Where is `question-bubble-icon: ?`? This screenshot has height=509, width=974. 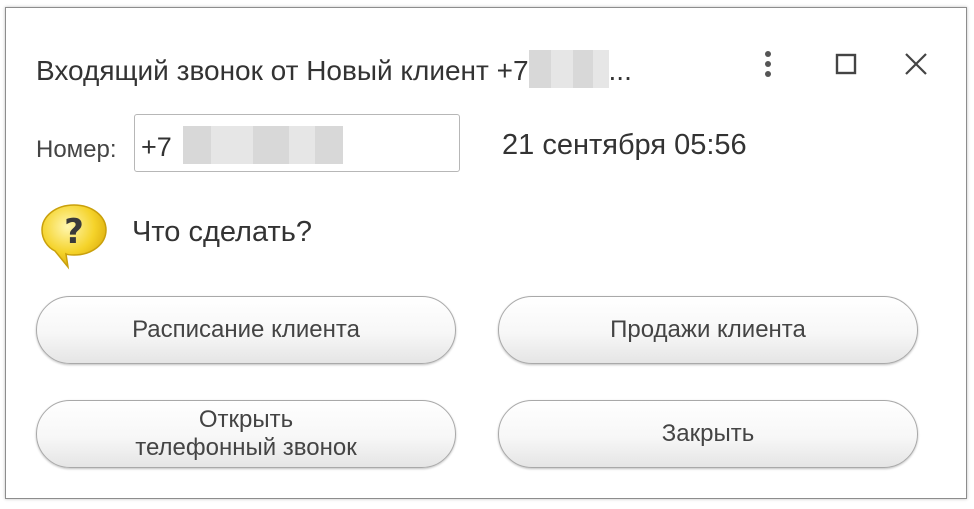 question-bubble-icon: ? is located at coordinates (74, 238).